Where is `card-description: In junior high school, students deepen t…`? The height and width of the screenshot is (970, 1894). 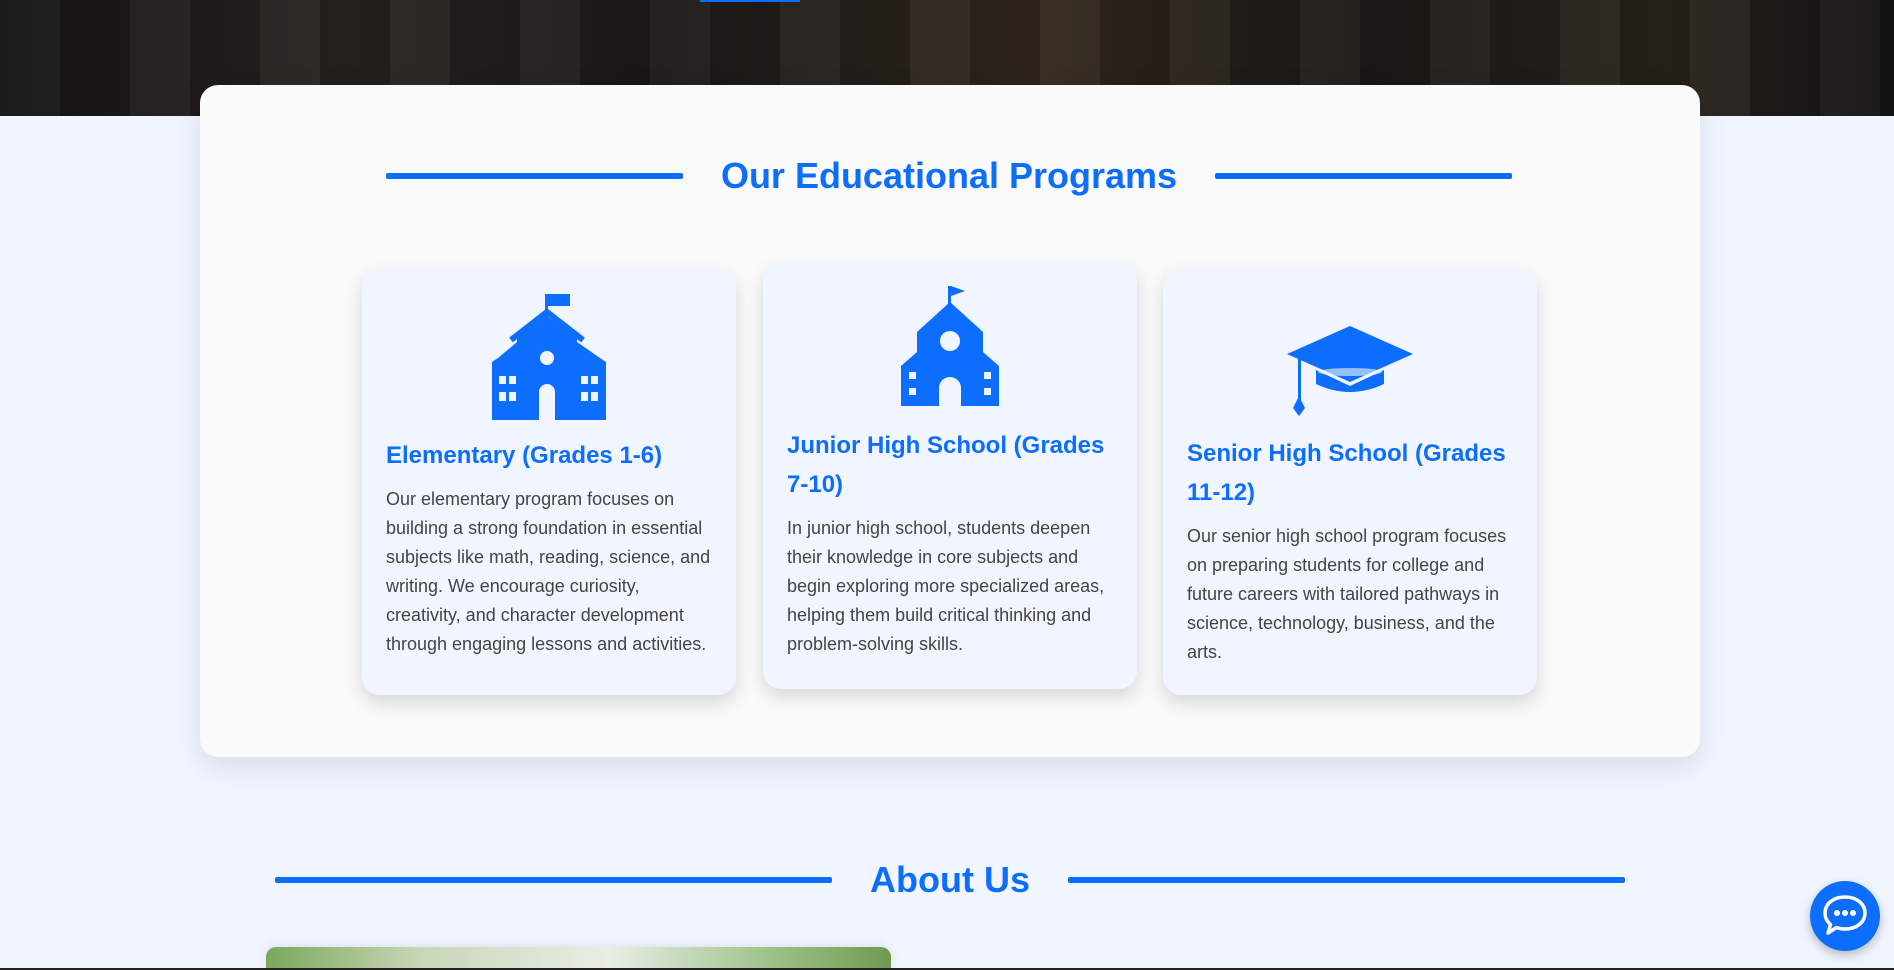
card-description: In junior high school, students deepen t… is located at coordinates (946, 586).